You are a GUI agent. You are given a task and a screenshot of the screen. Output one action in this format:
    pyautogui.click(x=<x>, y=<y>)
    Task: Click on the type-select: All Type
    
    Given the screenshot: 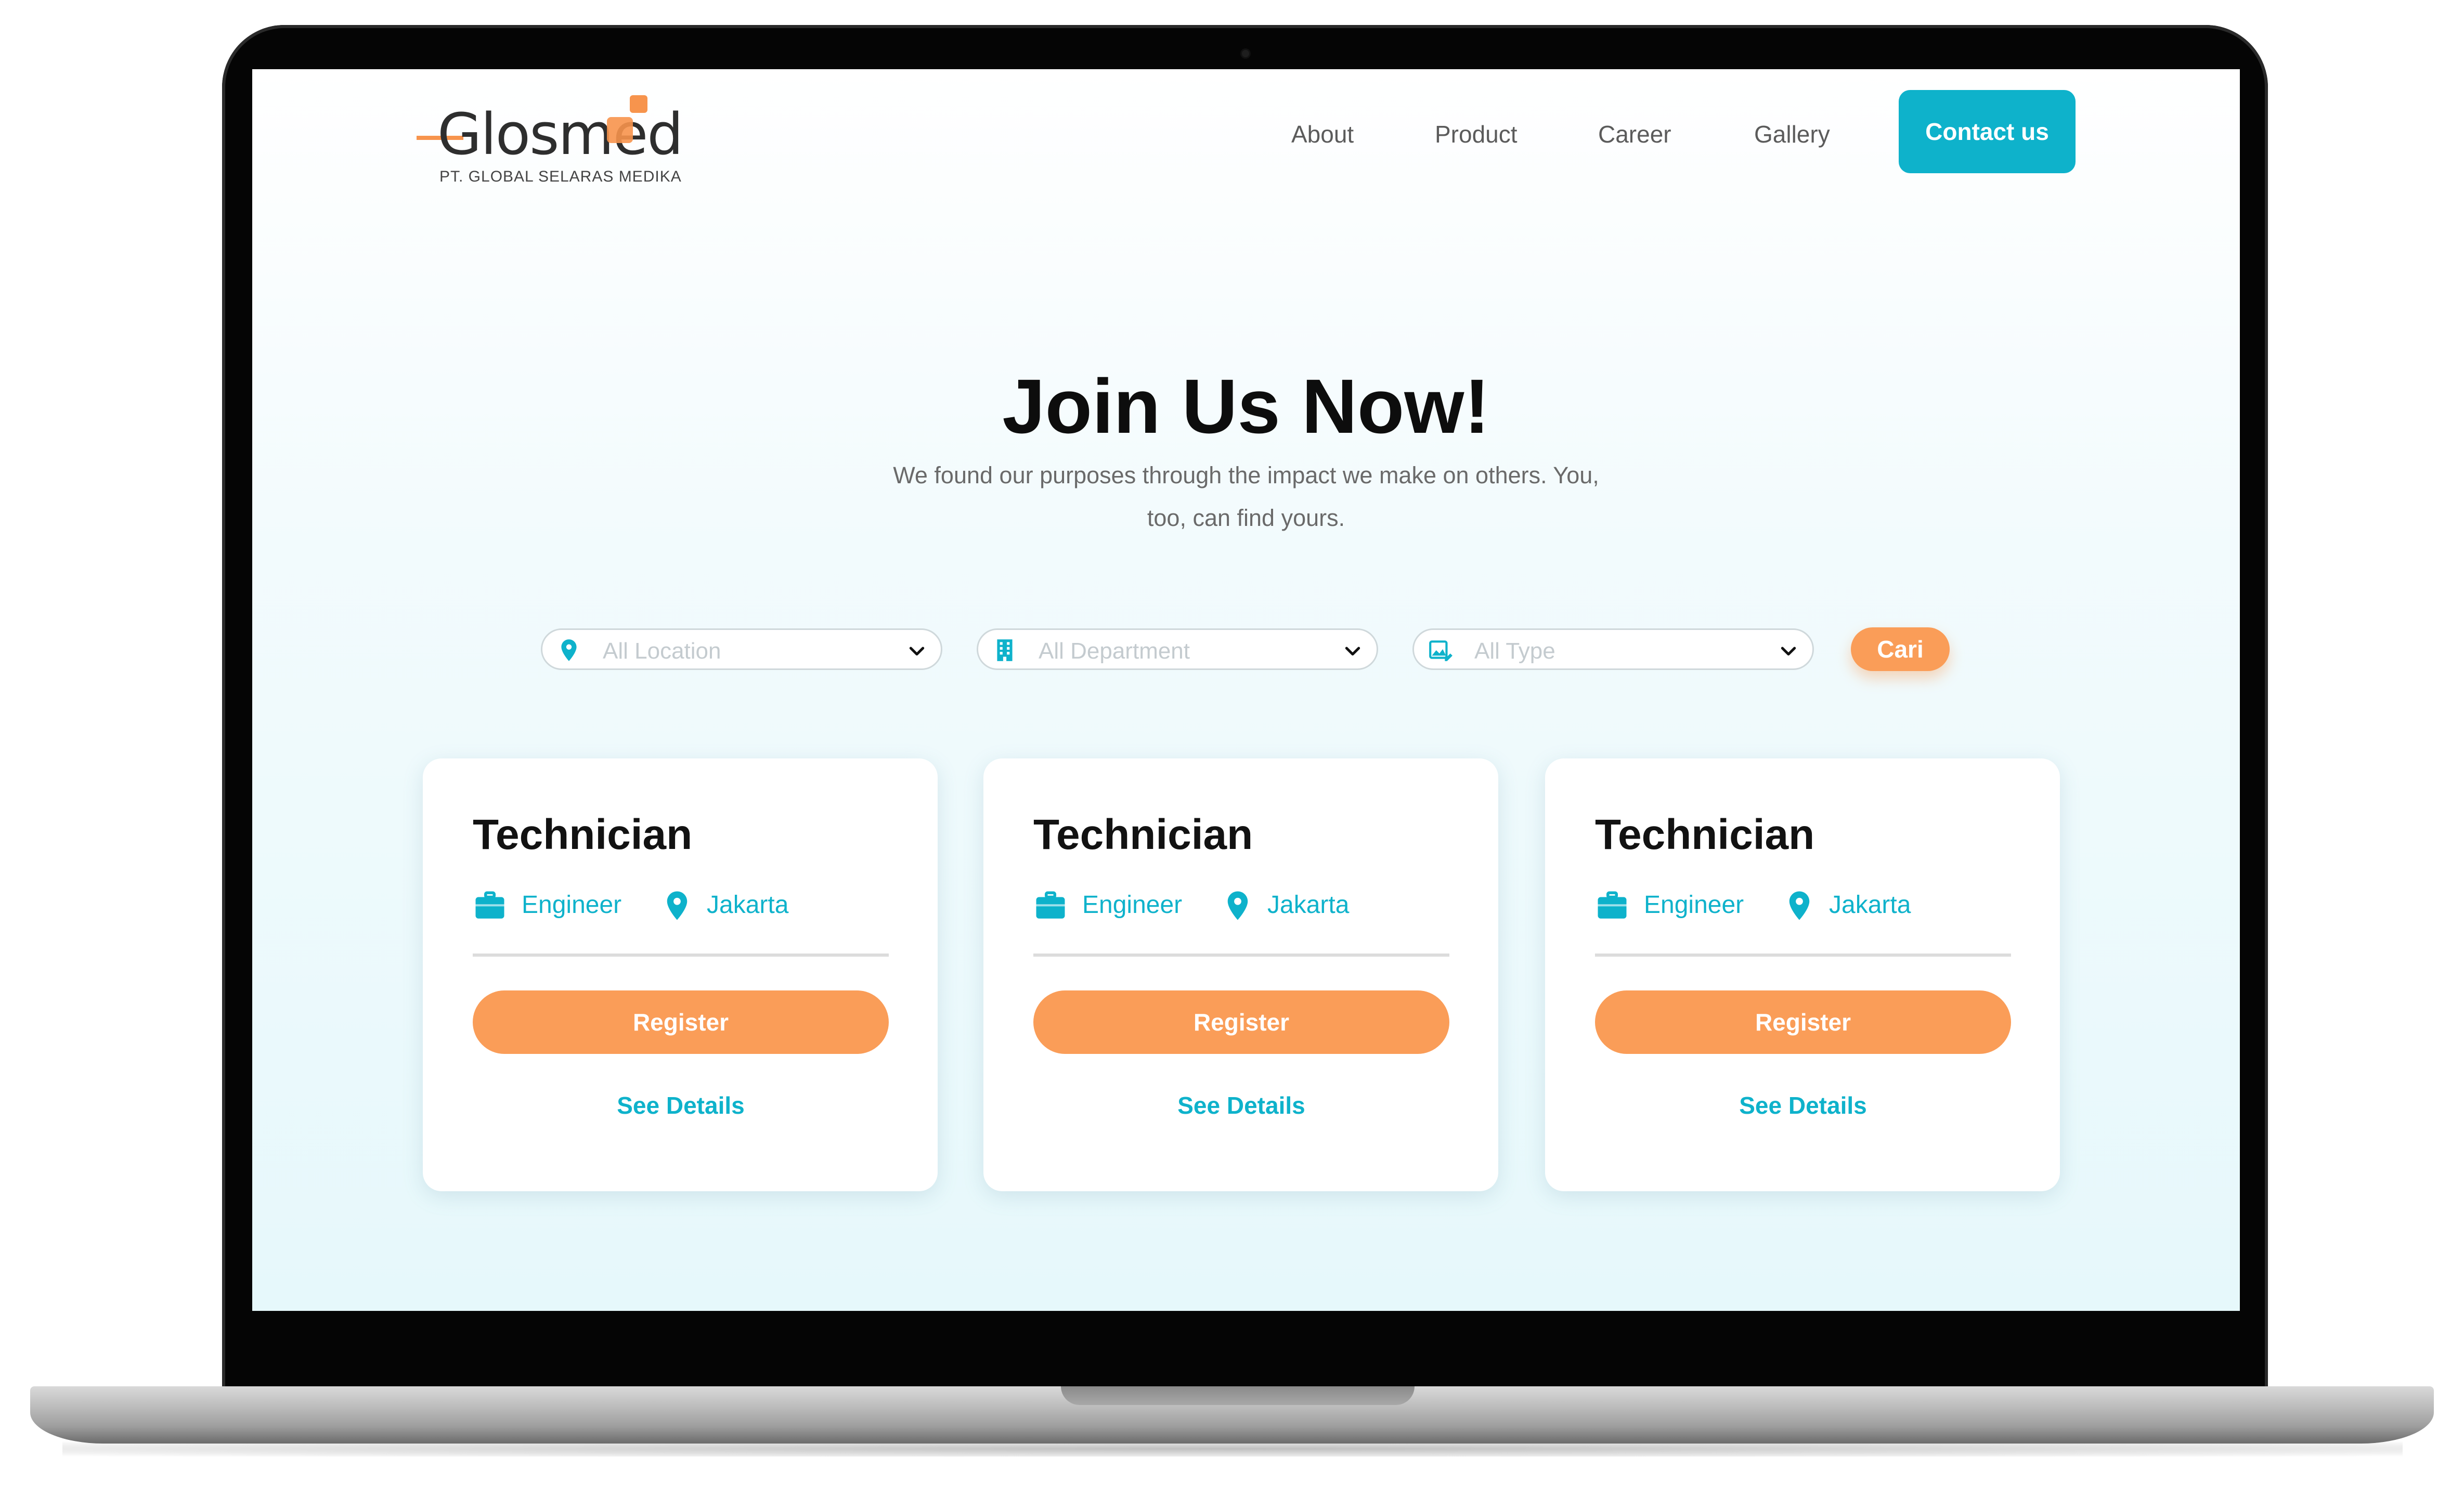 What is the action you would take?
    pyautogui.click(x=1613, y=649)
    